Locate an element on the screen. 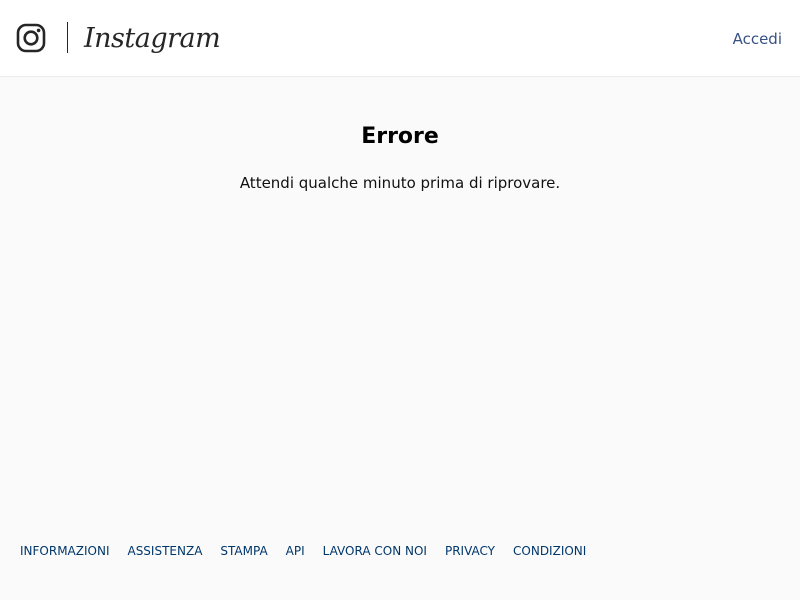  footer-link-stampa: STAMPA is located at coordinates (243, 551).